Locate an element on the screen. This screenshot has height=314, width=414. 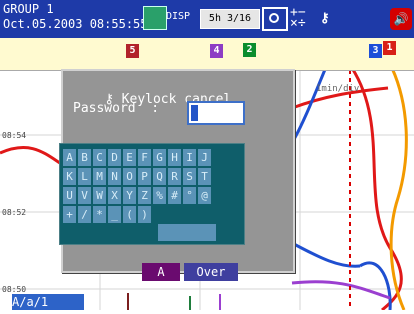
channel-marker-5: 5 is located at coordinates (132, 51).